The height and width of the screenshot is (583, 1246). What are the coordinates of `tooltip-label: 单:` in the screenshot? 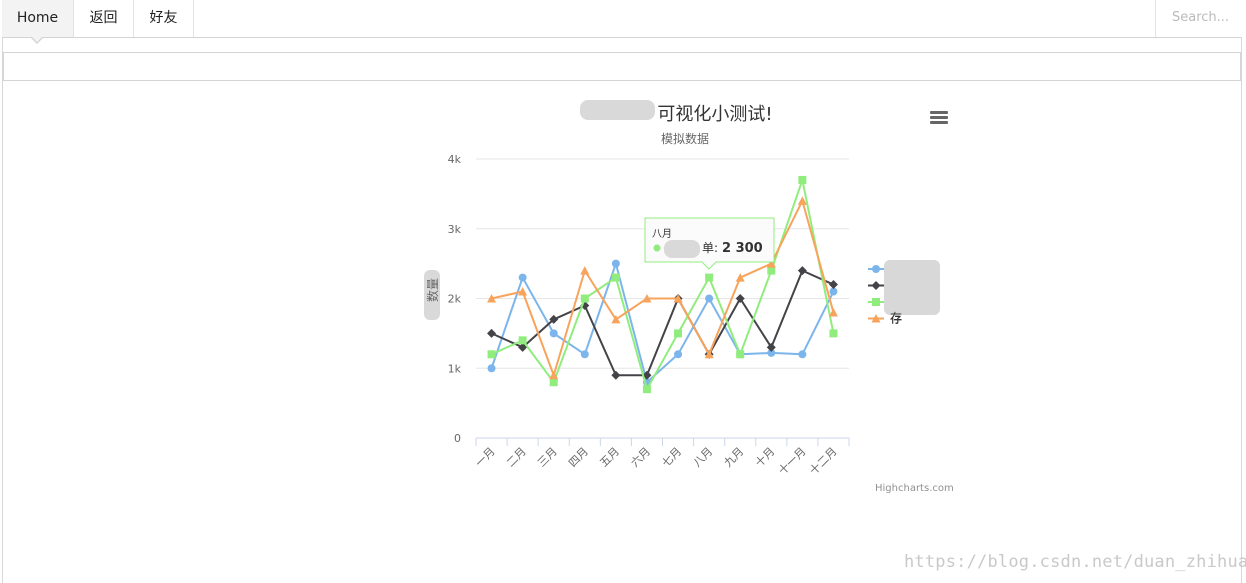 It's located at (710, 248).